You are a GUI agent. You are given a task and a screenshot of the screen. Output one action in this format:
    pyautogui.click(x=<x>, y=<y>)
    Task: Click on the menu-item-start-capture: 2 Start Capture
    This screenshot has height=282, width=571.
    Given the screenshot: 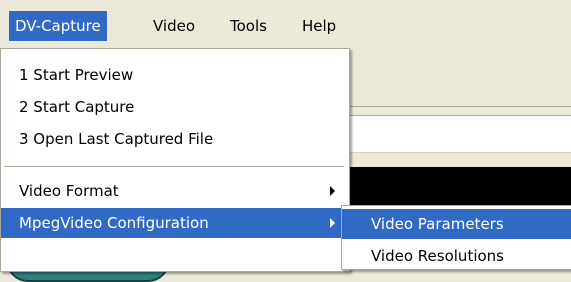 What is the action you would take?
    pyautogui.click(x=175, y=107)
    